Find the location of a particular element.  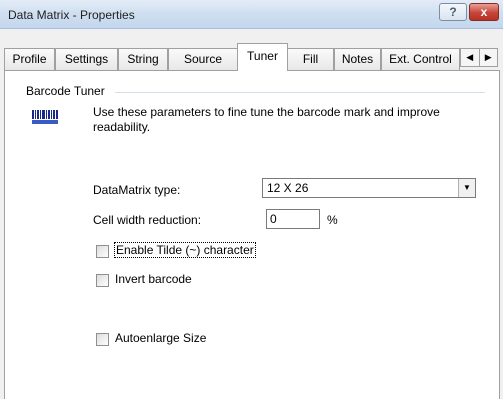

tab-fill: Fill is located at coordinates (310, 59).